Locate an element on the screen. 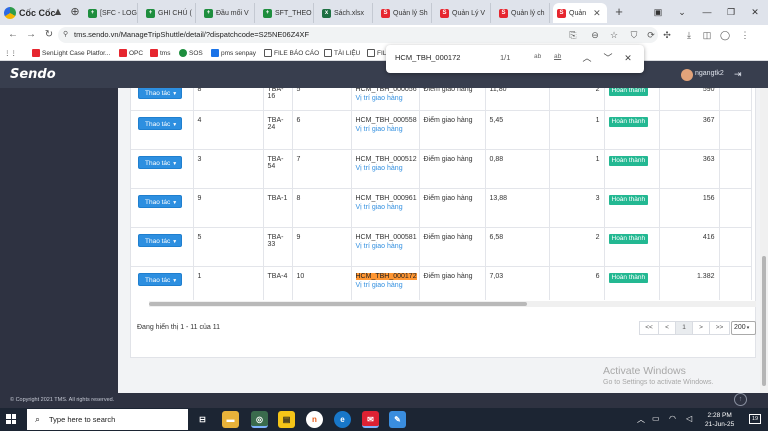 This screenshot has width=768, height=431. scroll-top-icon: ↑ is located at coordinates (740, 399).